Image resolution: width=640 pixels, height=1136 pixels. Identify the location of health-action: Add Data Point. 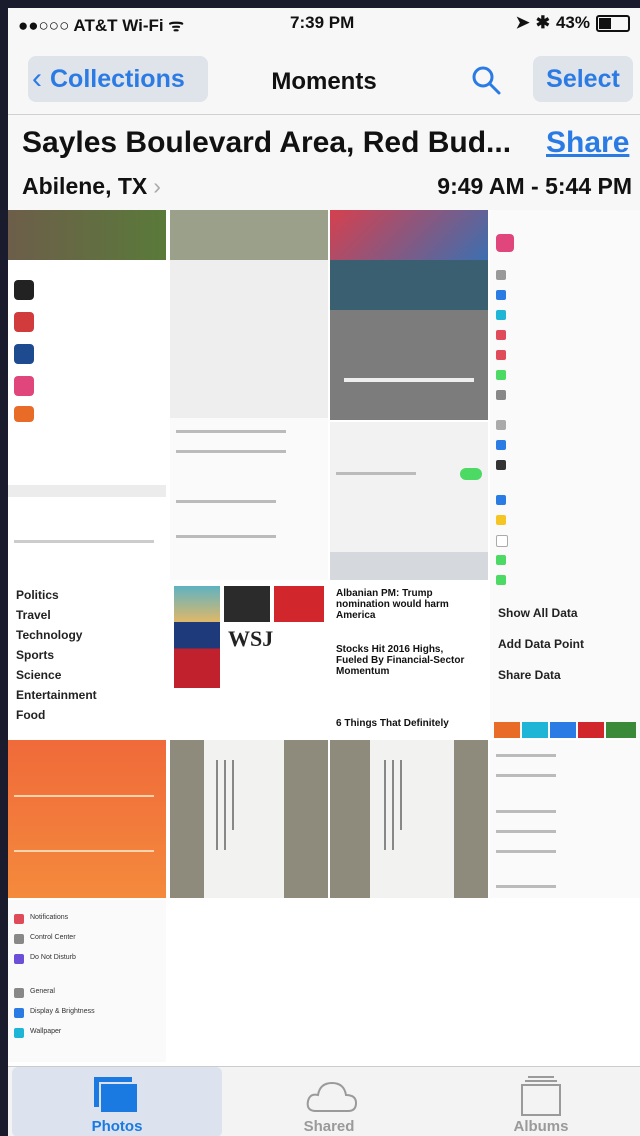
(541, 644).